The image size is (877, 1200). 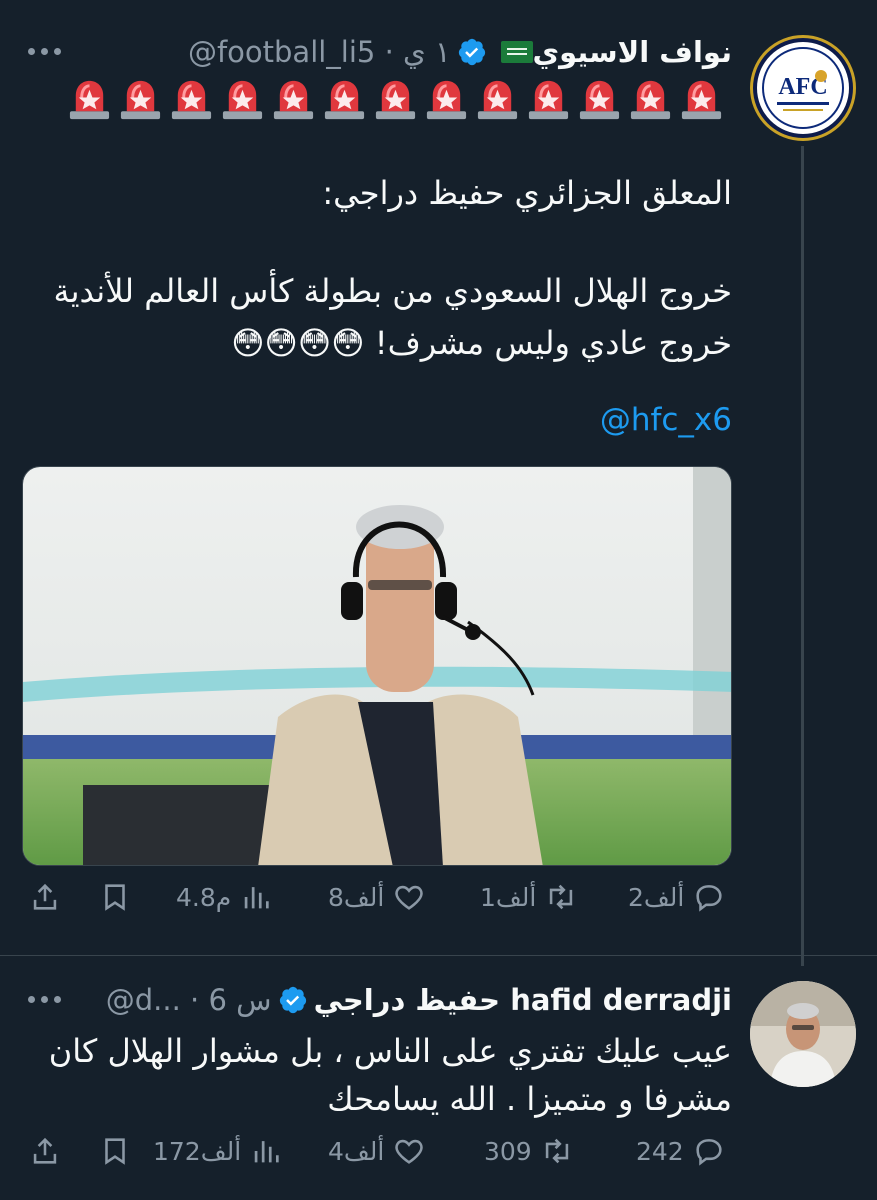 I want to click on retweet-button: 1ألف, so click(x=529, y=897).